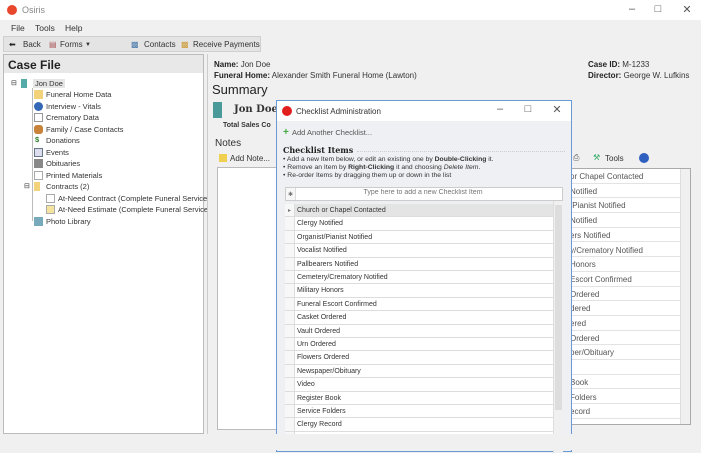 Image resolution: width=701 pixels, height=453 pixels. What do you see at coordinates (50, 198) in the screenshot?
I see `contract-document-icon` at bounding box center [50, 198].